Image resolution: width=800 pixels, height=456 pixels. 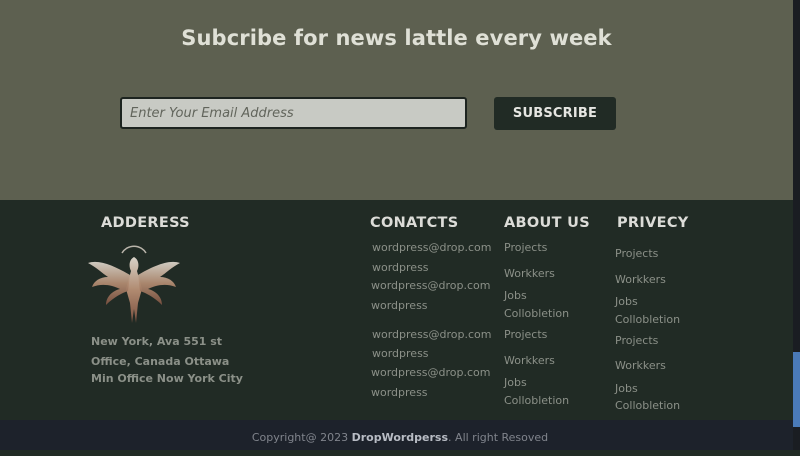 What do you see at coordinates (555, 113) in the screenshot?
I see `subscribe-button: SUBSCRIBE` at bounding box center [555, 113].